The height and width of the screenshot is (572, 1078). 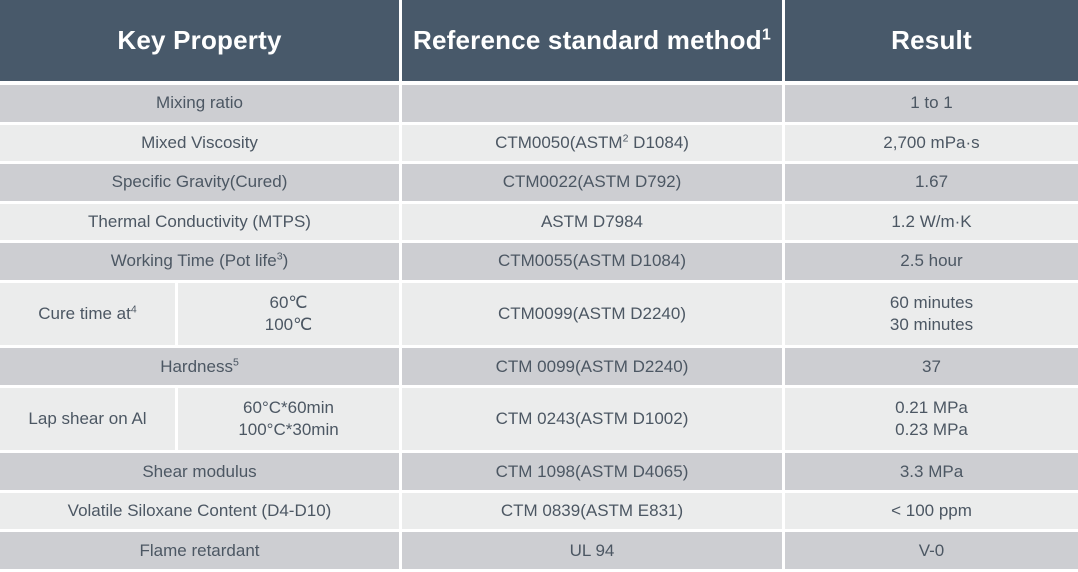 What do you see at coordinates (931, 105) in the screenshot?
I see `cell-result: 1 to 1` at bounding box center [931, 105].